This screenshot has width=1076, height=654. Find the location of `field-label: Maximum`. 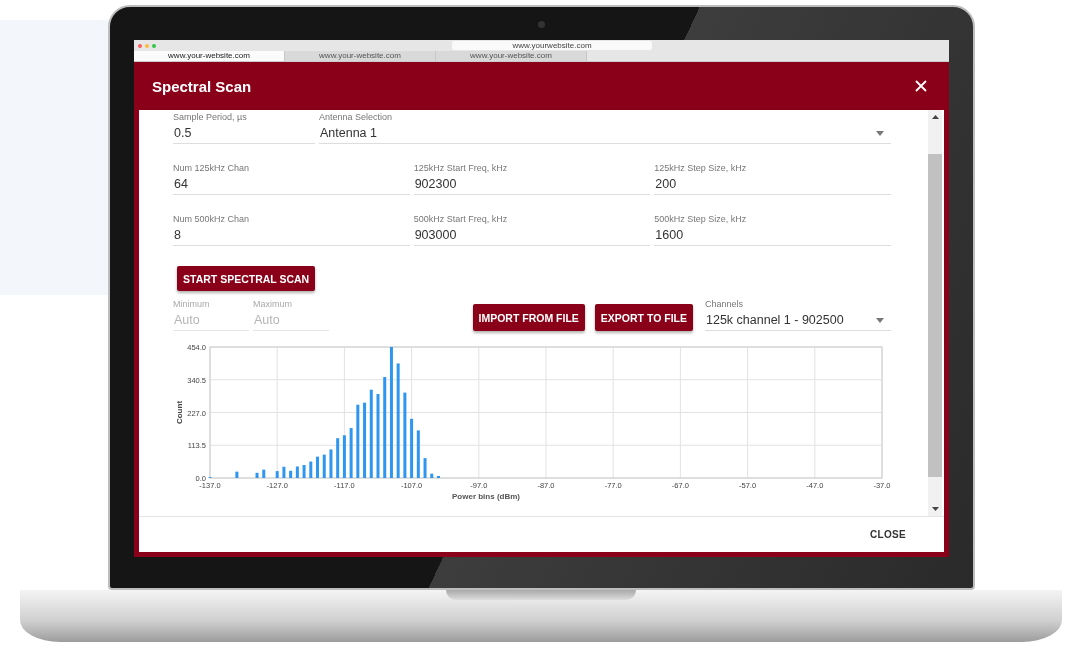

field-label: Maximum is located at coordinates (273, 304).